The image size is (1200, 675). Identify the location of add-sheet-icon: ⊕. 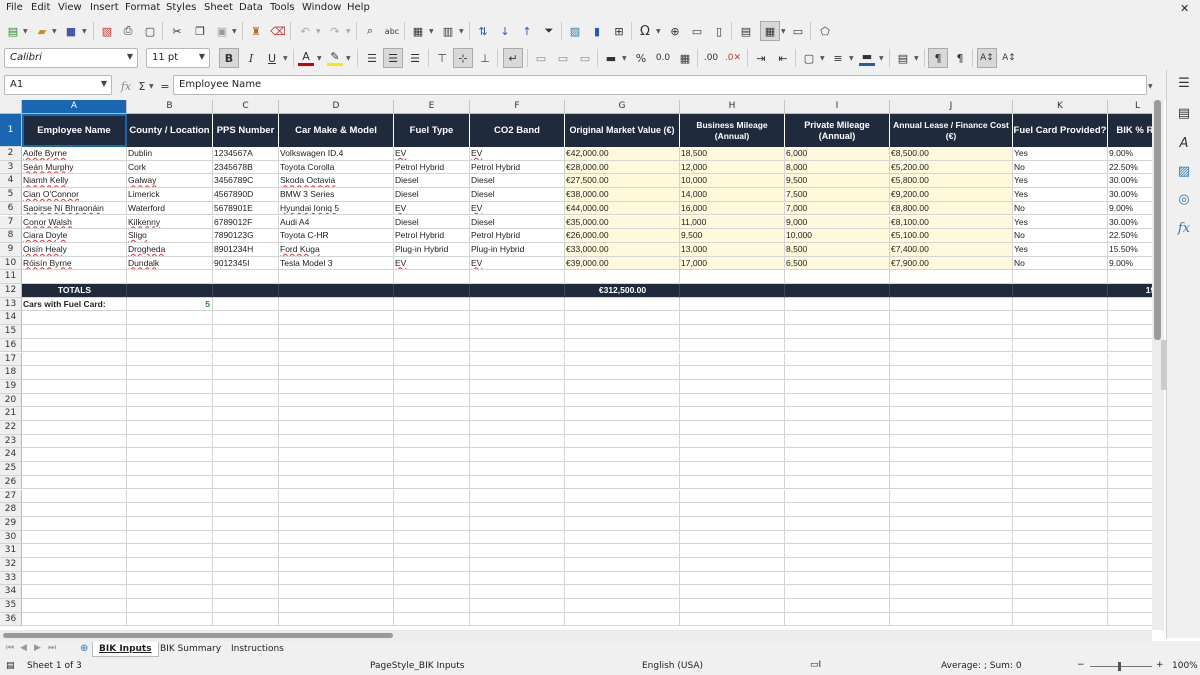
(84, 648).